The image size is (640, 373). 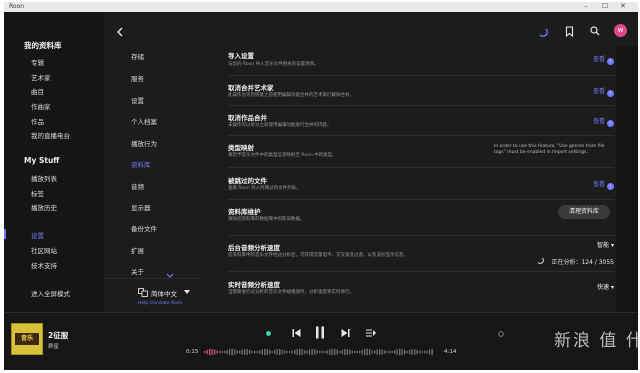 What do you see at coordinates (501, 334) in the screenshot?
I see `favorite-icon` at bounding box center [501, 334].